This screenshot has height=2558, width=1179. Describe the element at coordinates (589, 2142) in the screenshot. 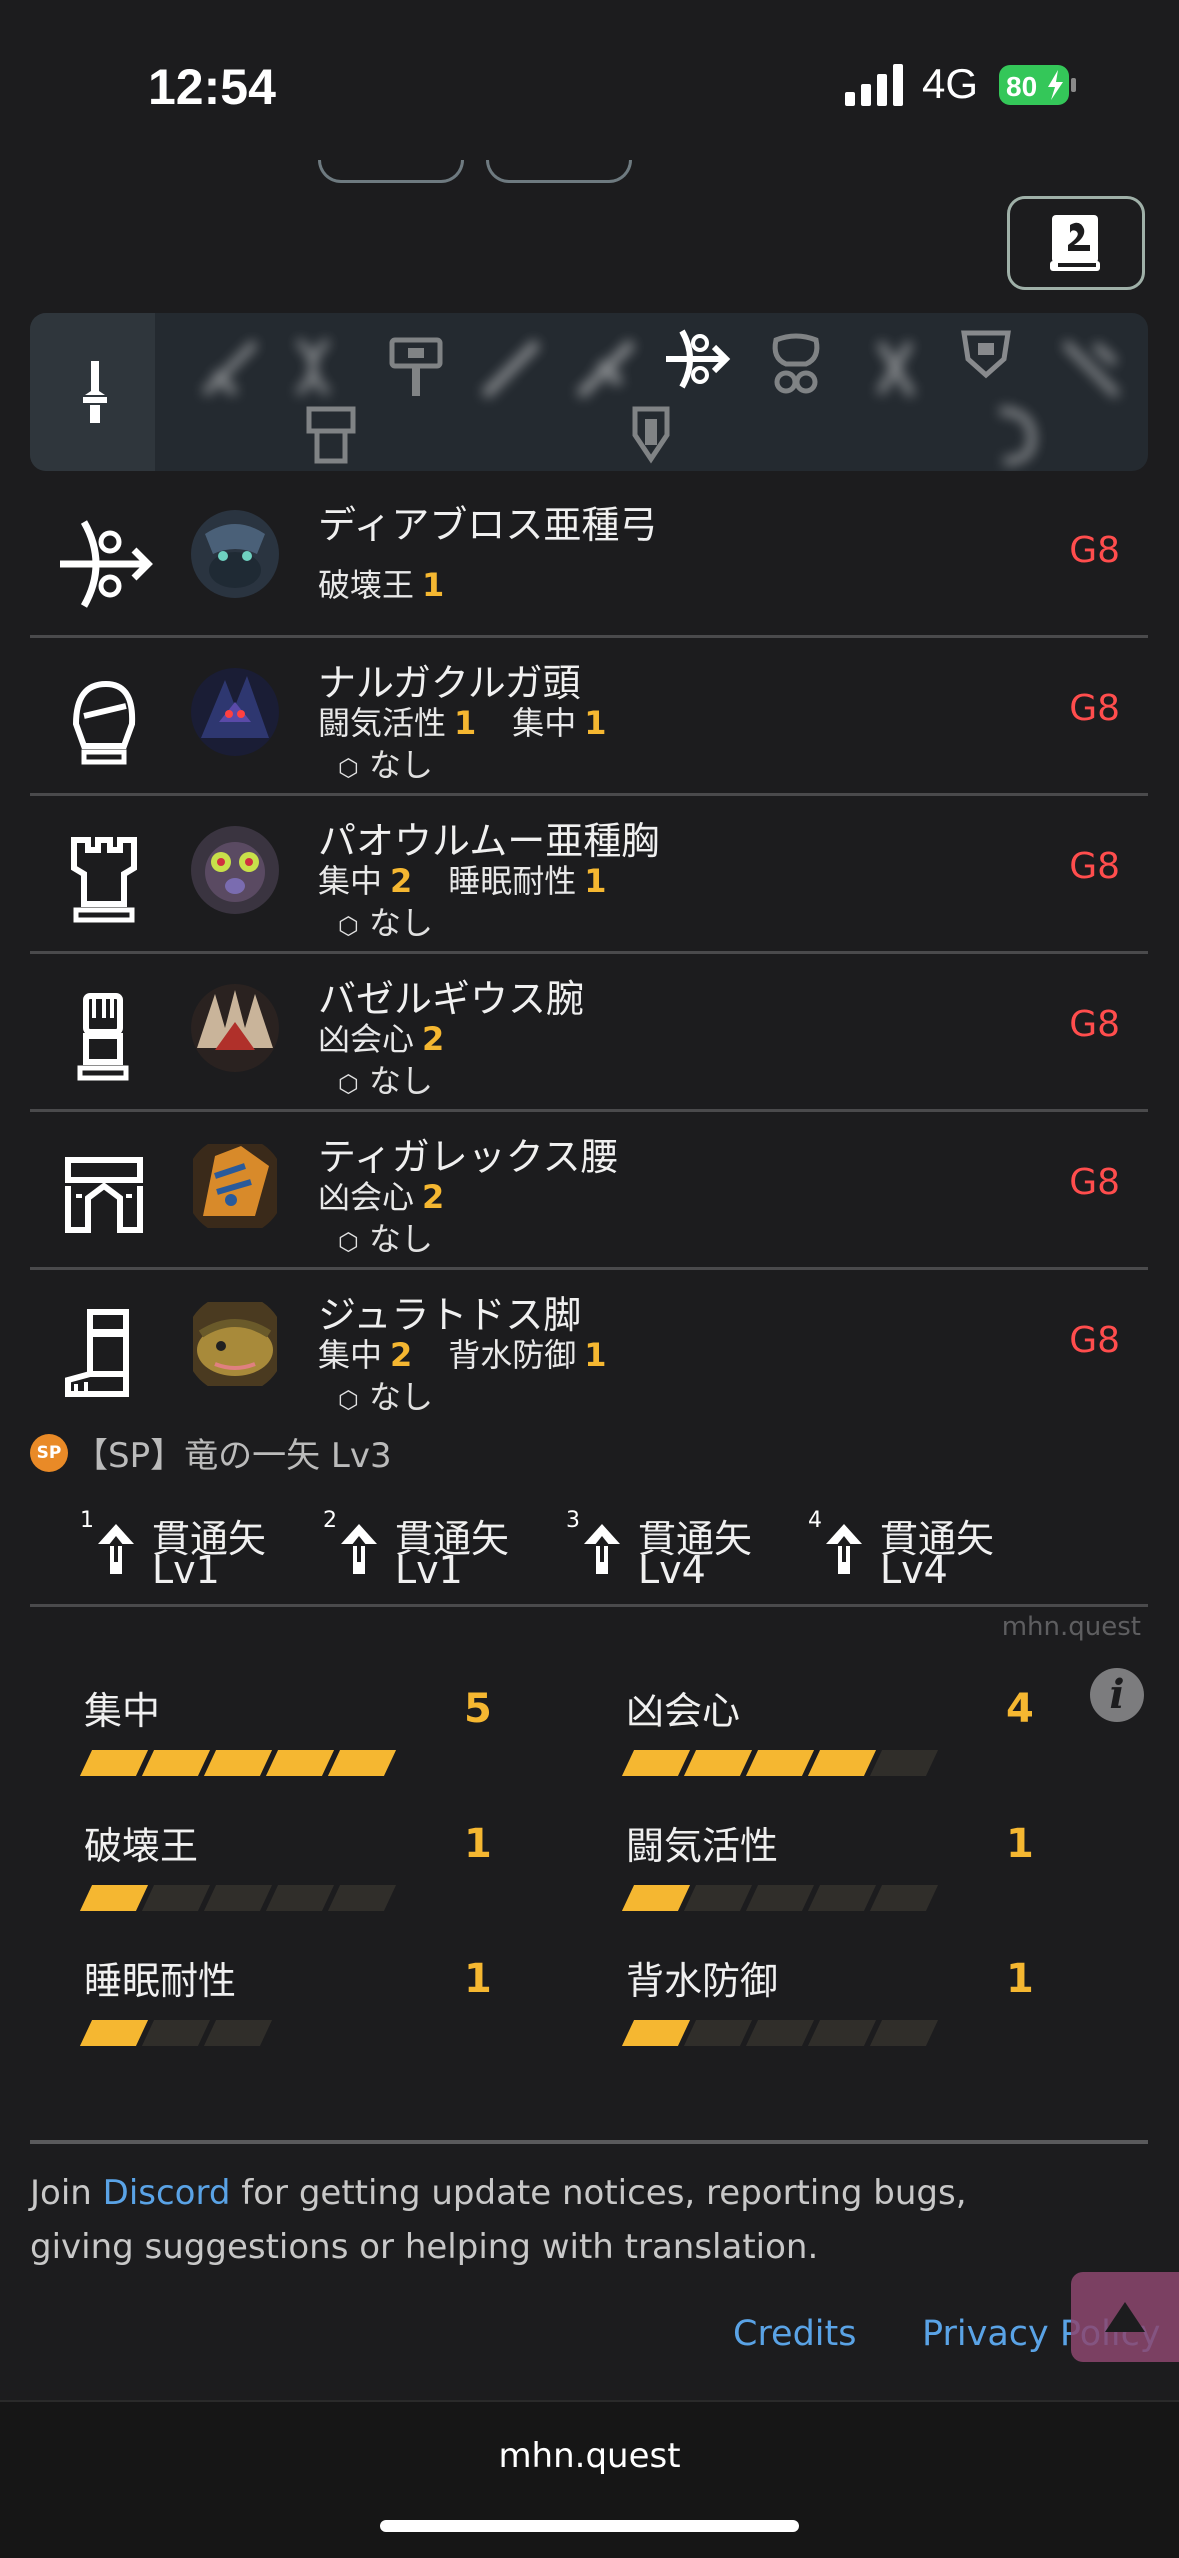

I see `footer-divider` at that location.